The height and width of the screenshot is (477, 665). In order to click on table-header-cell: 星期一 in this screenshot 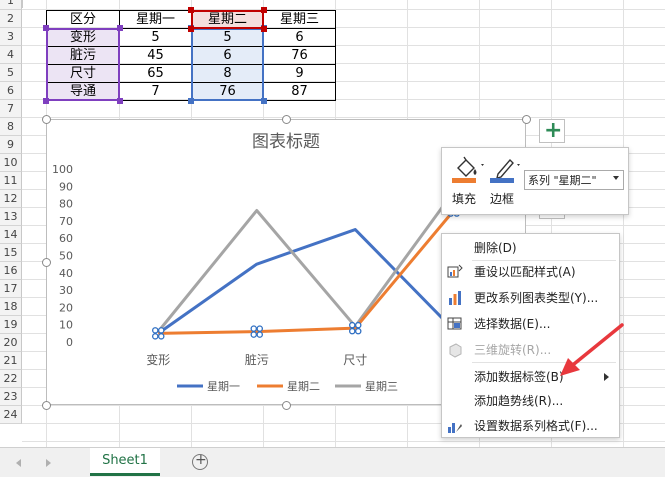, I will do `click(155, 19)`.